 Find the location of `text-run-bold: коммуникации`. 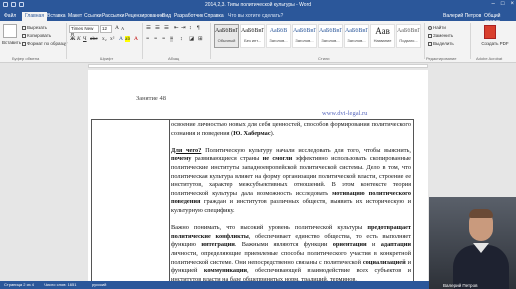

text-run-bold: коммуникации is located at coordinates (225, 271).